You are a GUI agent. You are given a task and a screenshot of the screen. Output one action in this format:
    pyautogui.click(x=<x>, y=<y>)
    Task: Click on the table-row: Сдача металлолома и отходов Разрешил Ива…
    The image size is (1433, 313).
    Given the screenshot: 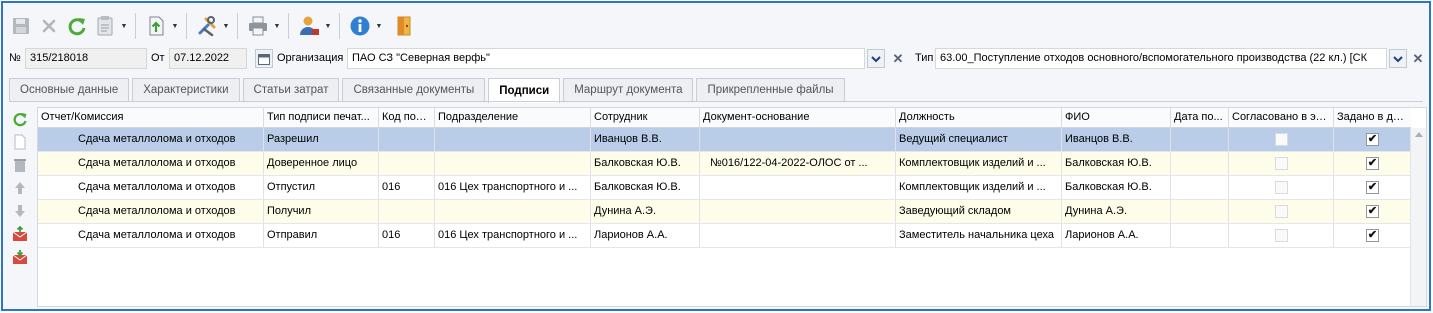 What is the action you would take?
    pyautogui.click(x=724, y=140)
    